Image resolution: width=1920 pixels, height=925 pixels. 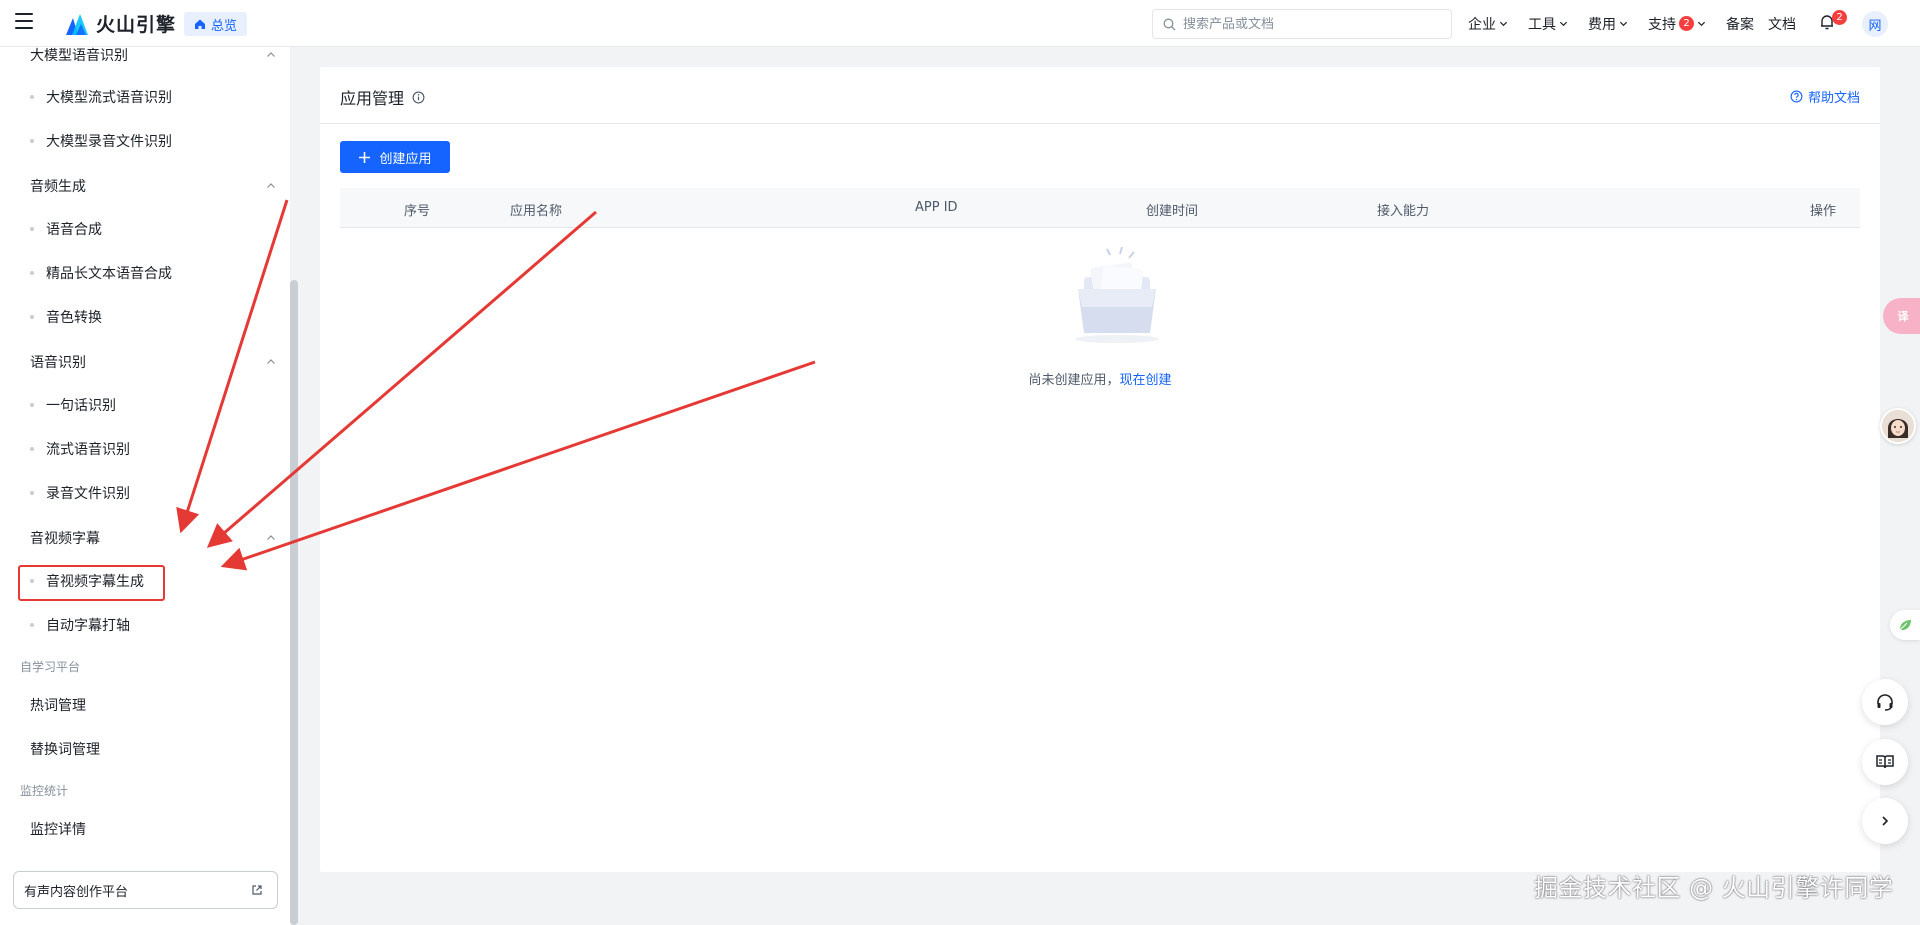 I want to click on volcano-logo-icon, so click(x=77, y=24).